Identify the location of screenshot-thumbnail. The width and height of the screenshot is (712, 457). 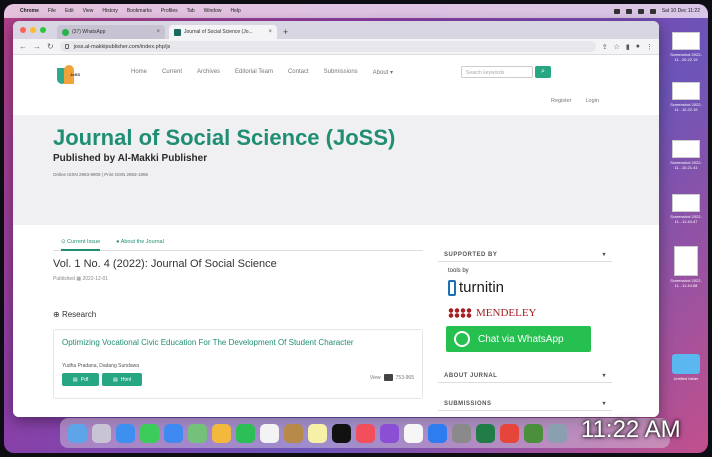
(686, 203).